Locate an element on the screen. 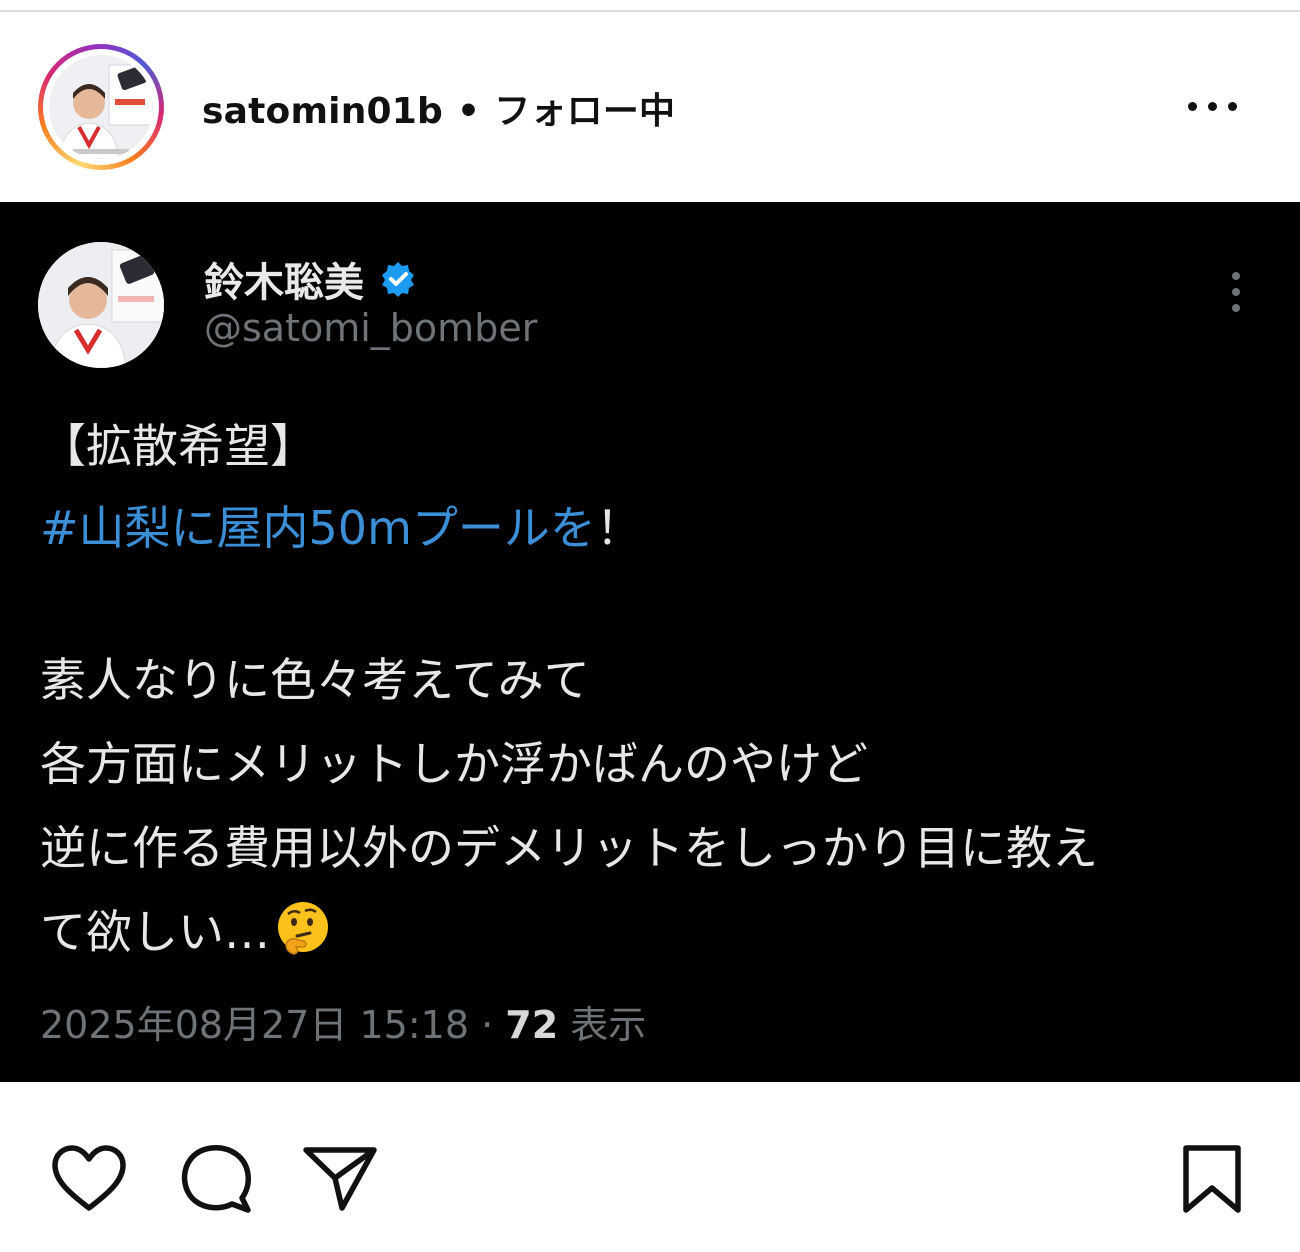 Image resolution: width=1300 pixels, height=1252 pixels. timestamp: 2025年08月27日 15:18 is located at coordinates (254, 1025).